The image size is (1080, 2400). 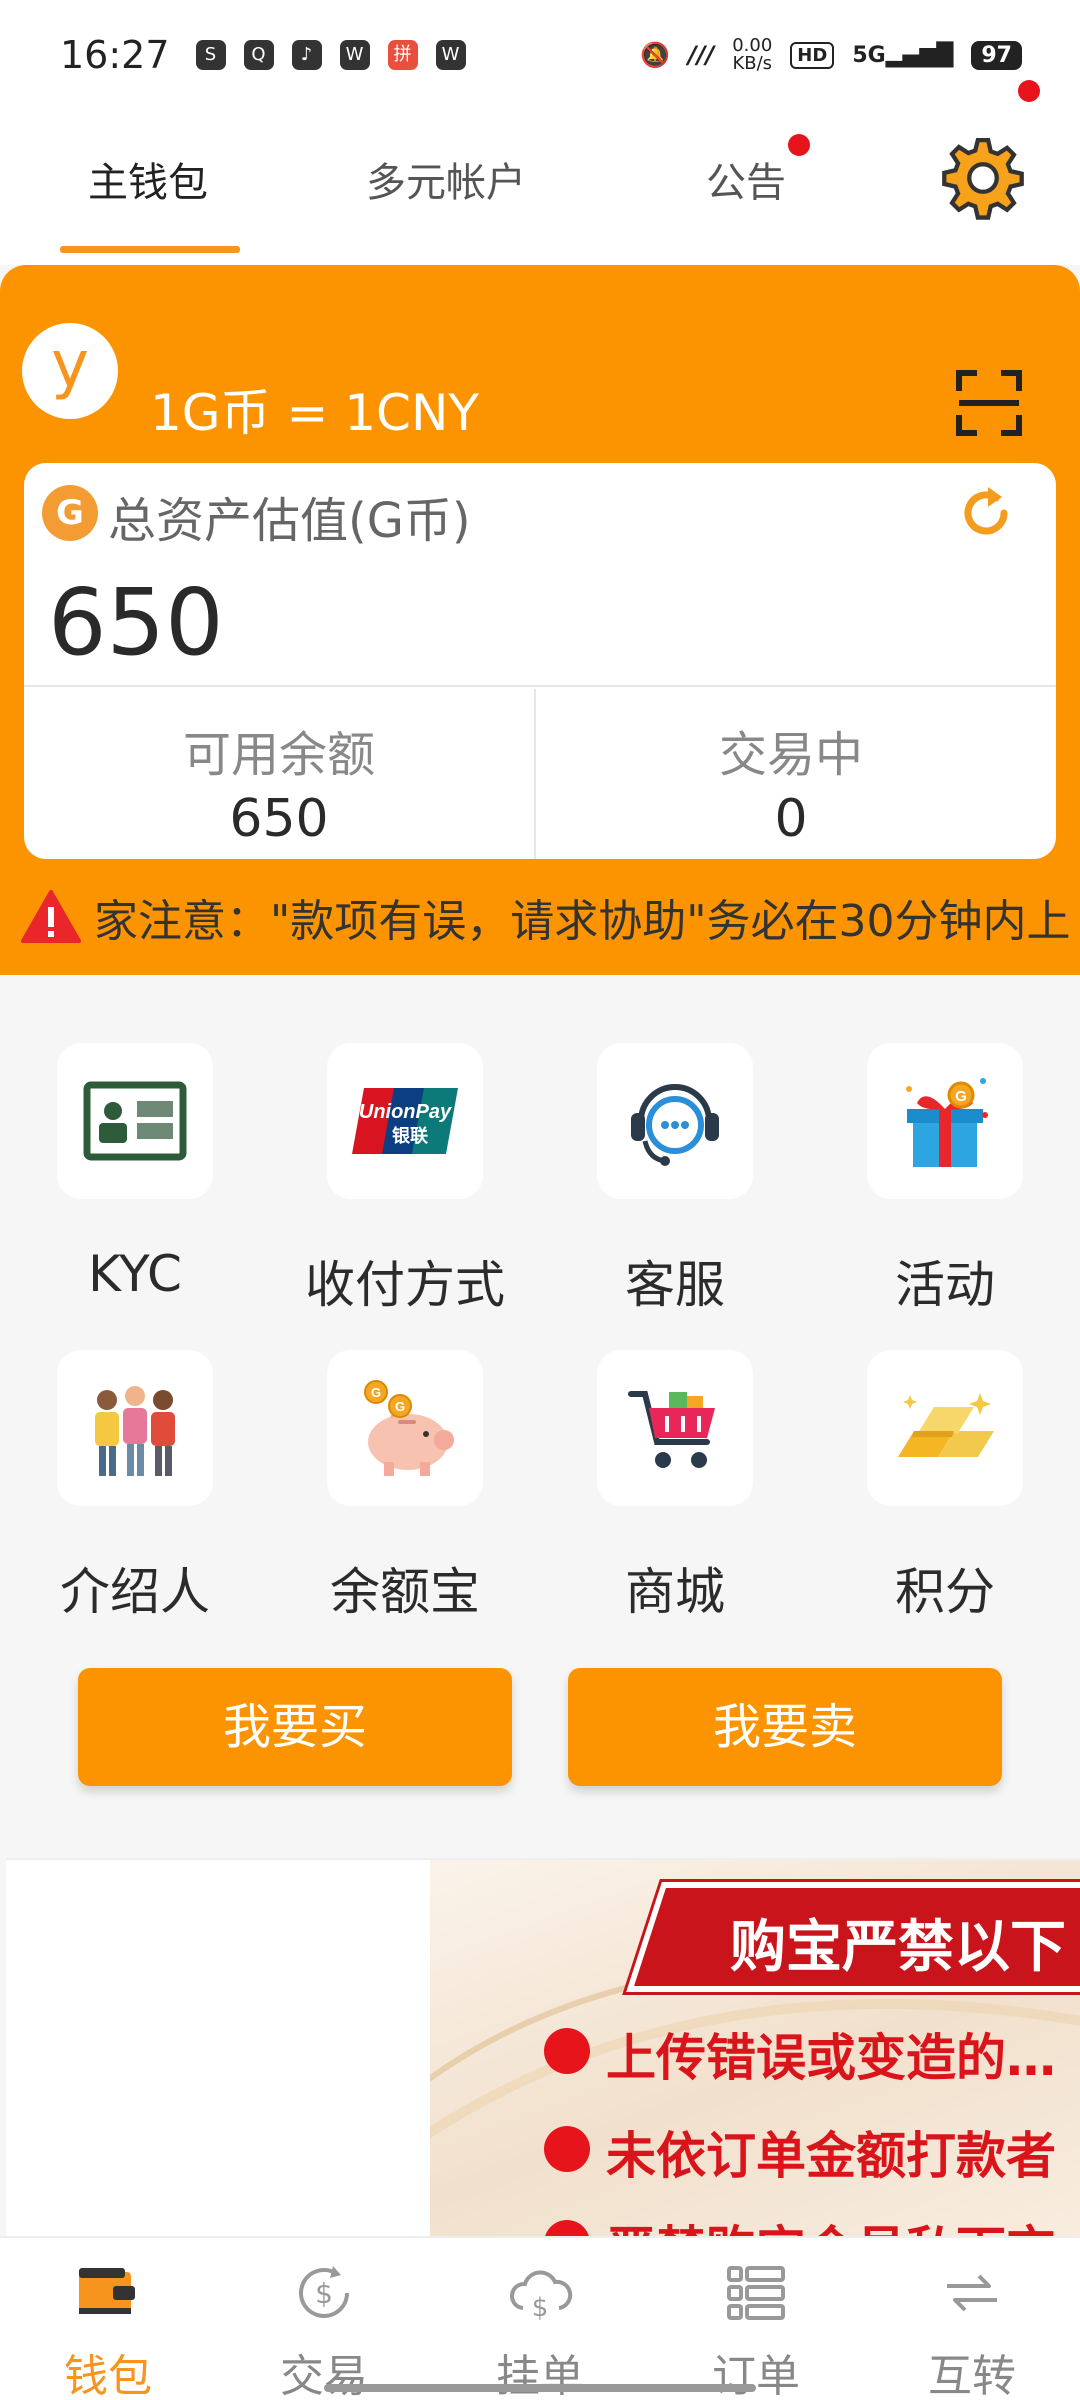 What do you see at coordinates (996, 55) in the screenshot?
I see `battery-indicator: 97` at bounding box center [996, 55].